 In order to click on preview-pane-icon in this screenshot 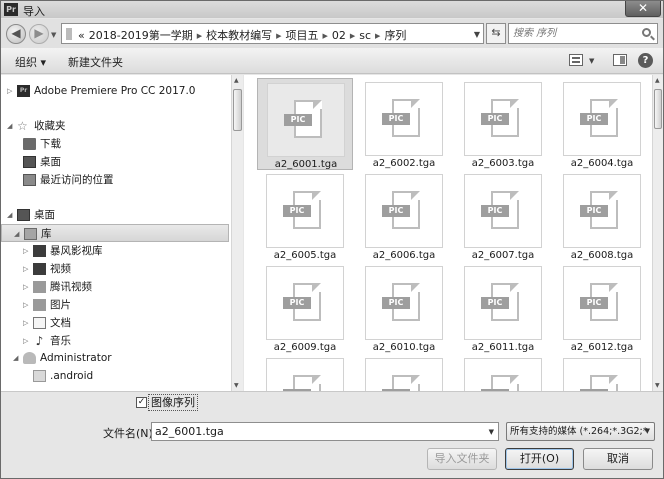, I will do `click(620, 60)`.